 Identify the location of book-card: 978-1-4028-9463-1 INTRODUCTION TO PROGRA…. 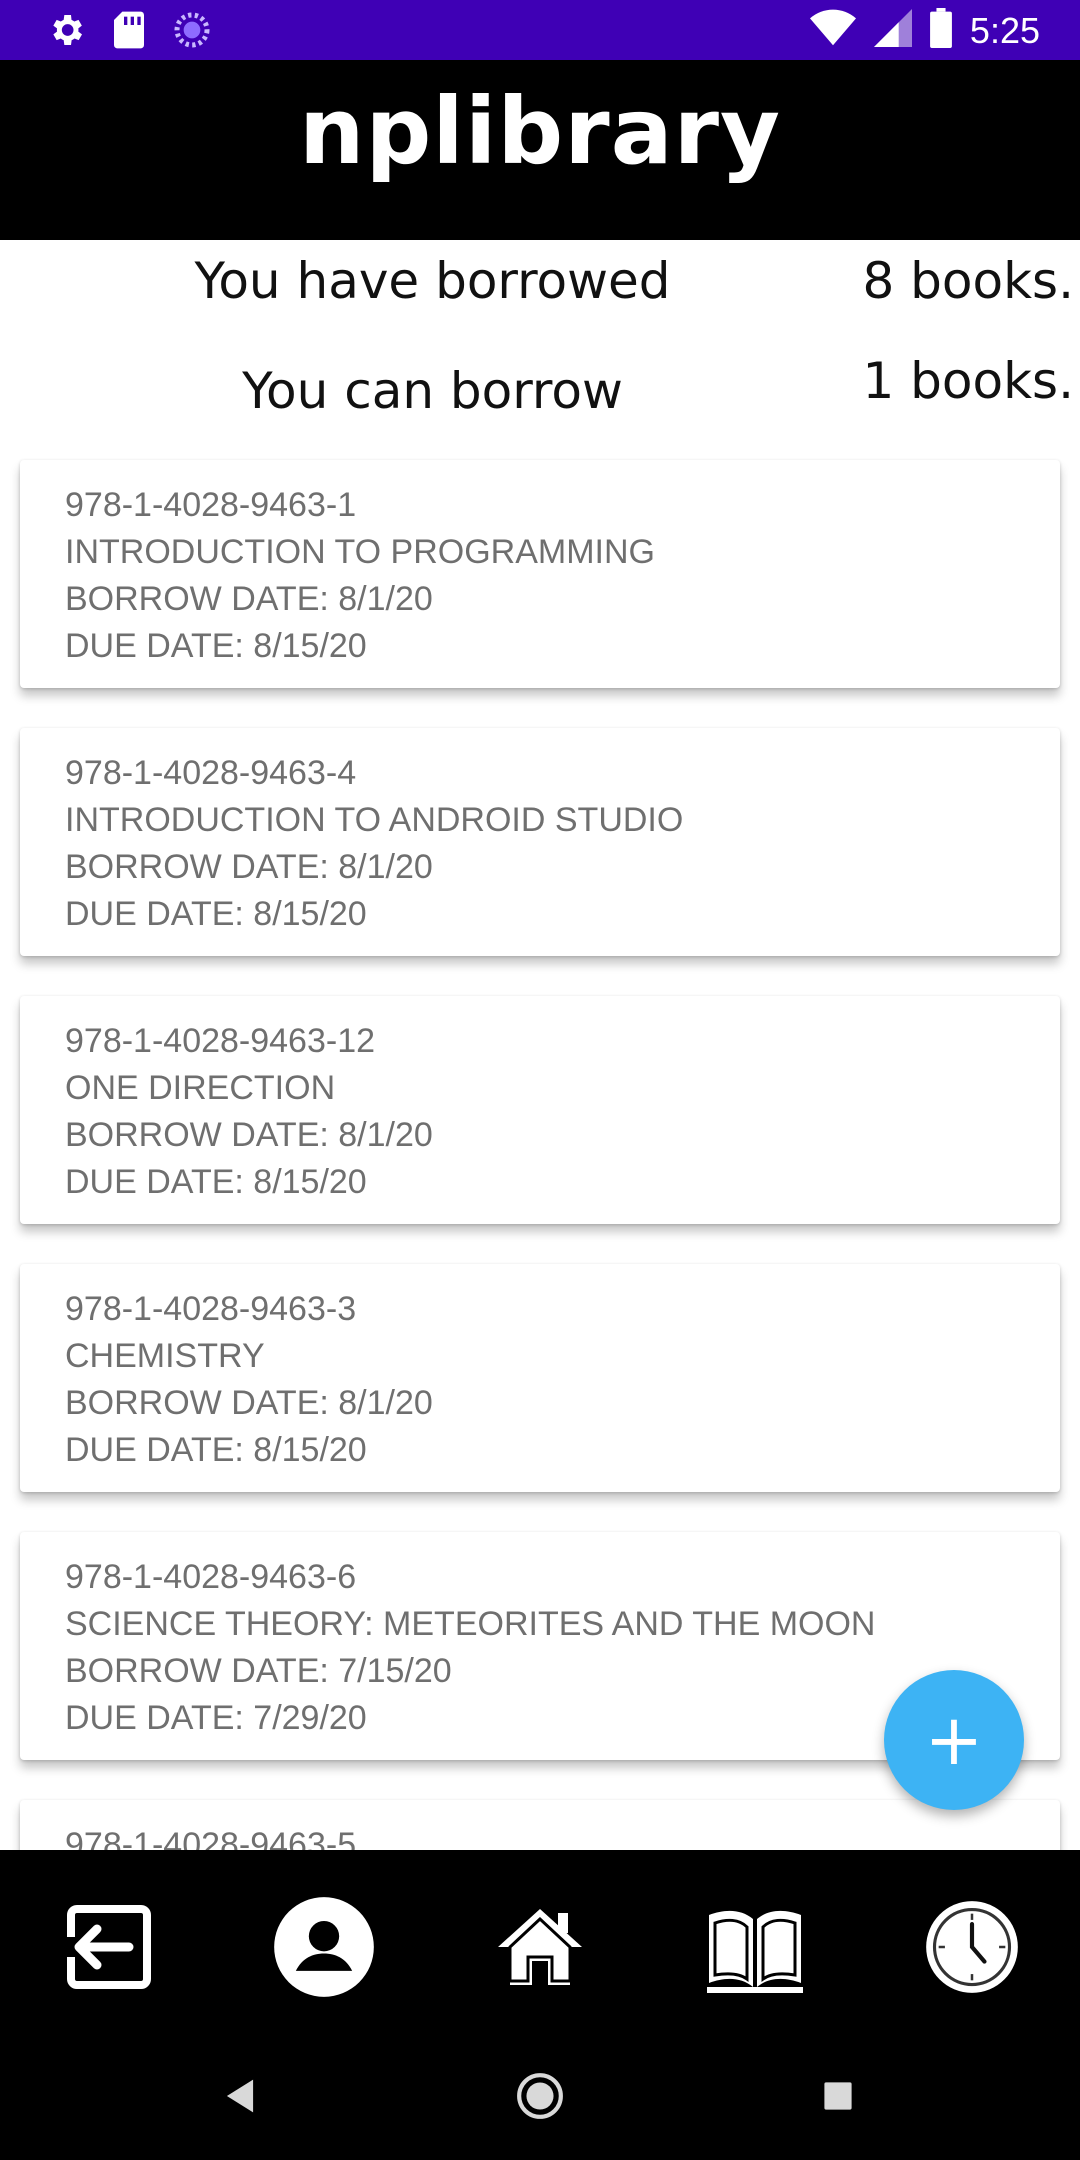
(540, 574).